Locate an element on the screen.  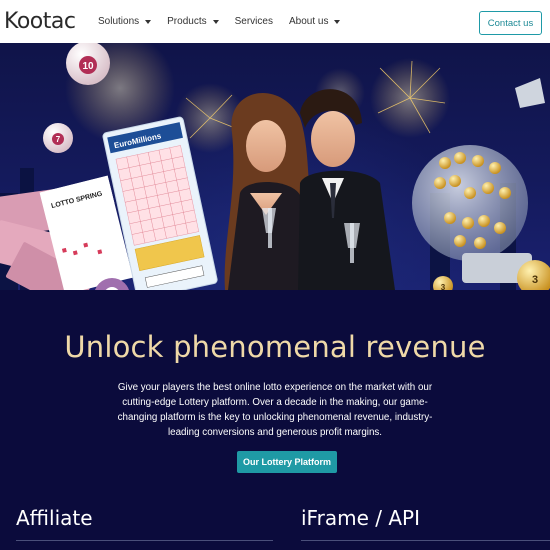
ball-3-small-label: 3 is located at coordinates (443, 286).